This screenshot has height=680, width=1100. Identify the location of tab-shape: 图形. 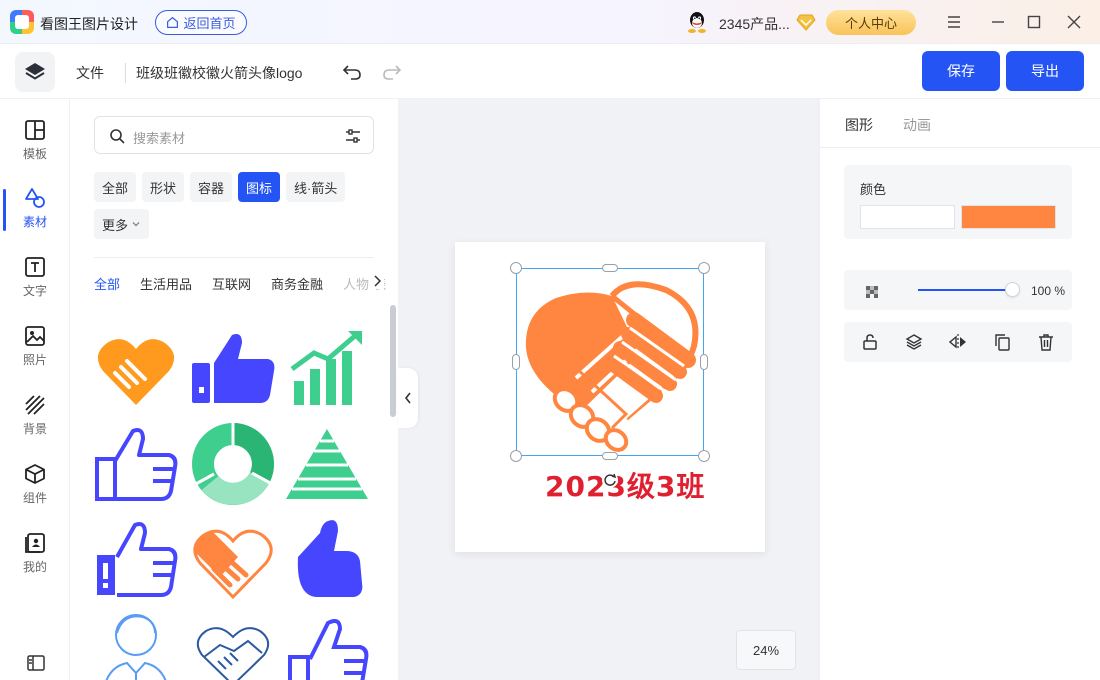
(859, 125).